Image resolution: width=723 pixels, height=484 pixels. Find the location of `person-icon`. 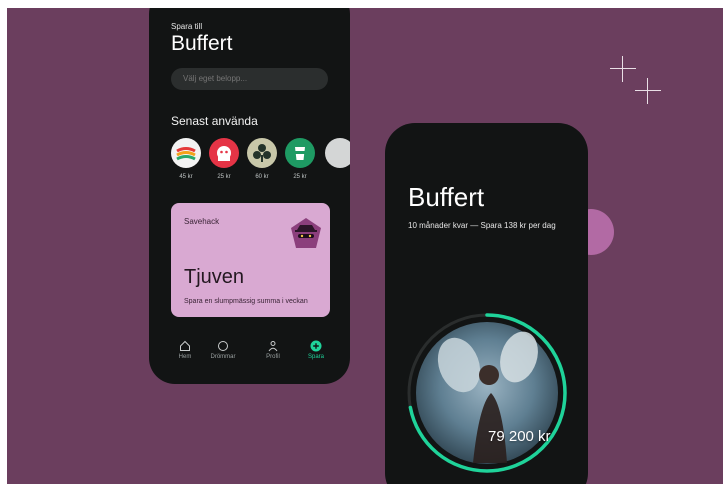

person-icon is located at coordinates (273, 346).